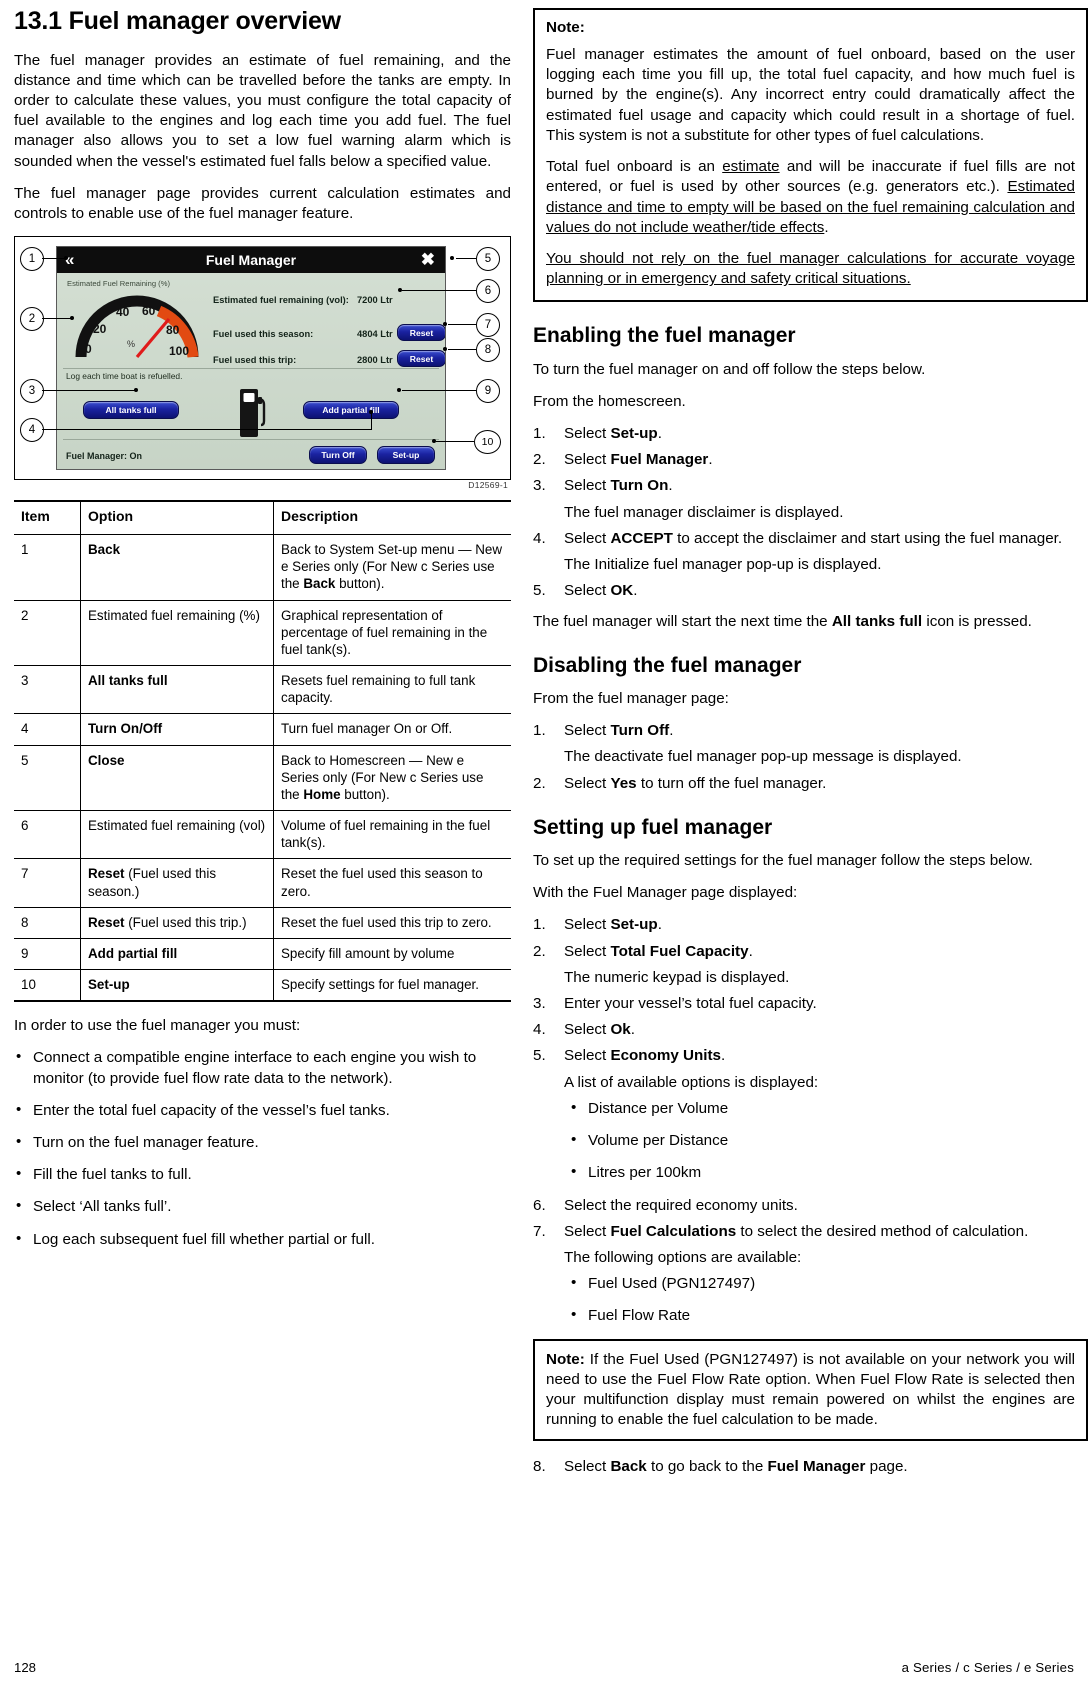 Image resolution: width=1088 pixels, height=1684 pixels. What do you see at coordinates (828, 1283) in the screenshot?
I see `sub-list-item: Fuel Used (PGN127497)` at bounding box center [828, 1283].